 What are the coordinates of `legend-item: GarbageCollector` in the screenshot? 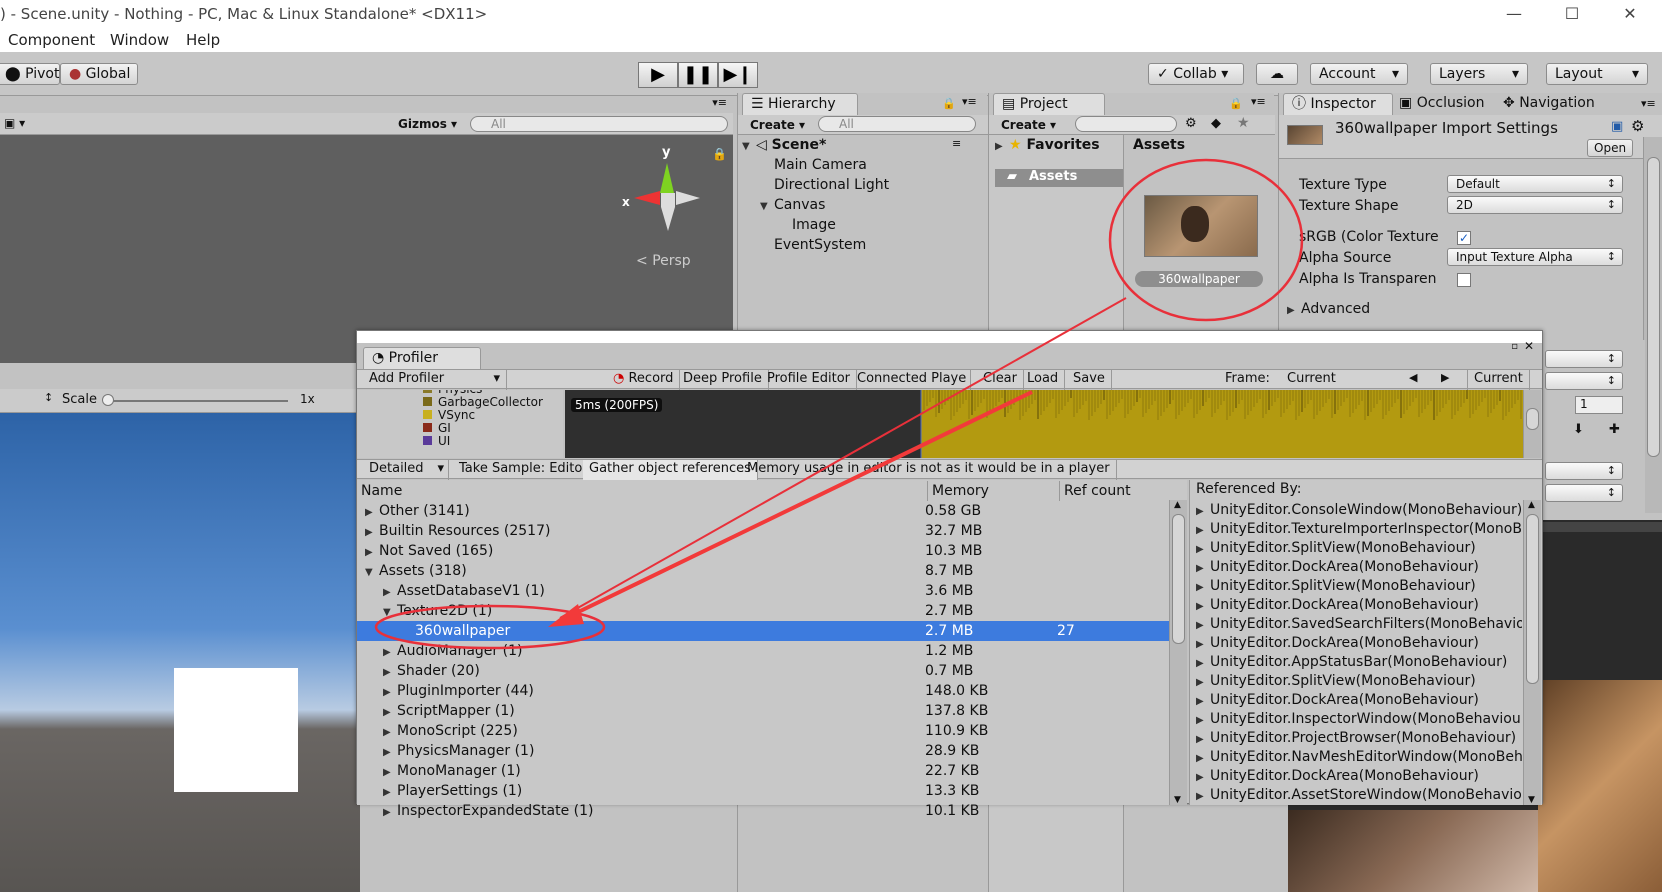 It's located at (483, 402).